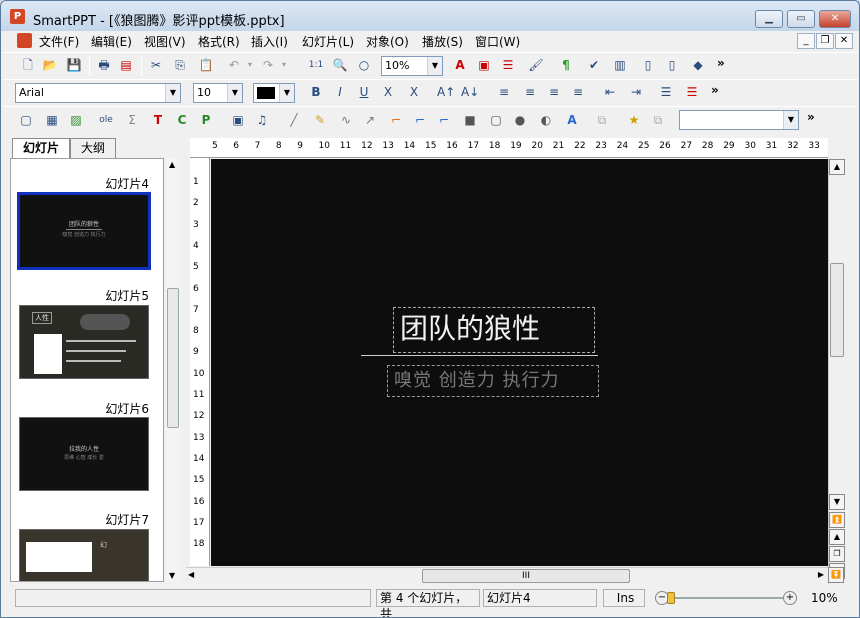  Describe the element at coordinates (269, 41) in the screenshot. I see `menu-insert: 插入(I)` at that location.